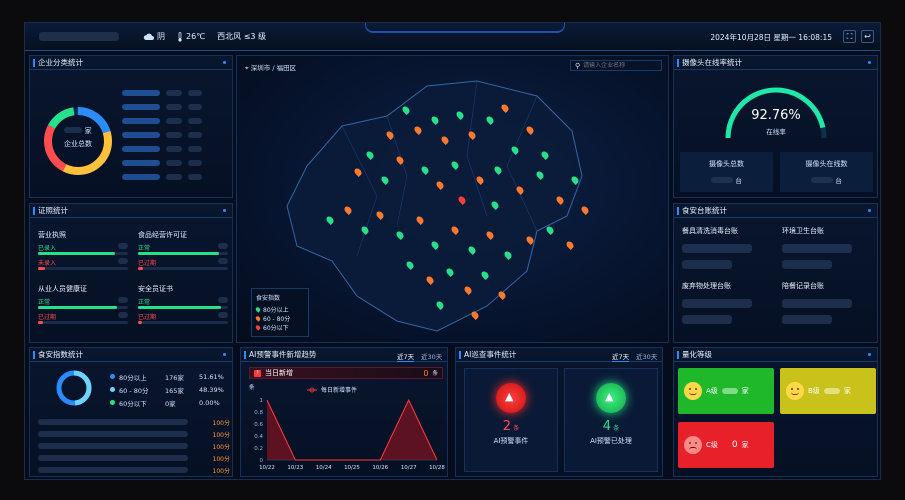  What do you see at coordinates (52, 235) in the screenshot?
I see `license-label: 营业执照` at bounding box center [52, 235].